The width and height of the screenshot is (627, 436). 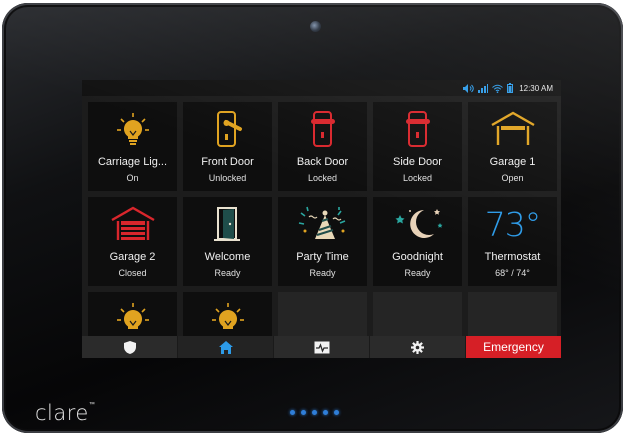 I want to click on signal-icon, so click(x=483, y=88).